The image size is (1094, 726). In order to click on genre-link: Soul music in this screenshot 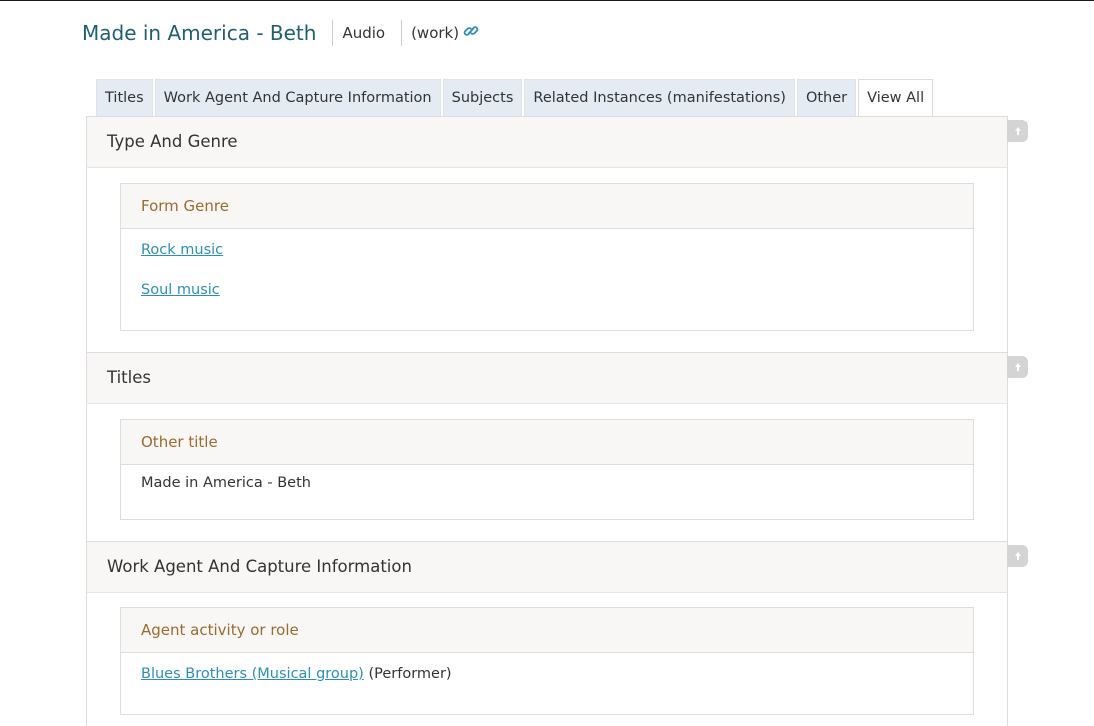, I will do `click(180, 290)`.